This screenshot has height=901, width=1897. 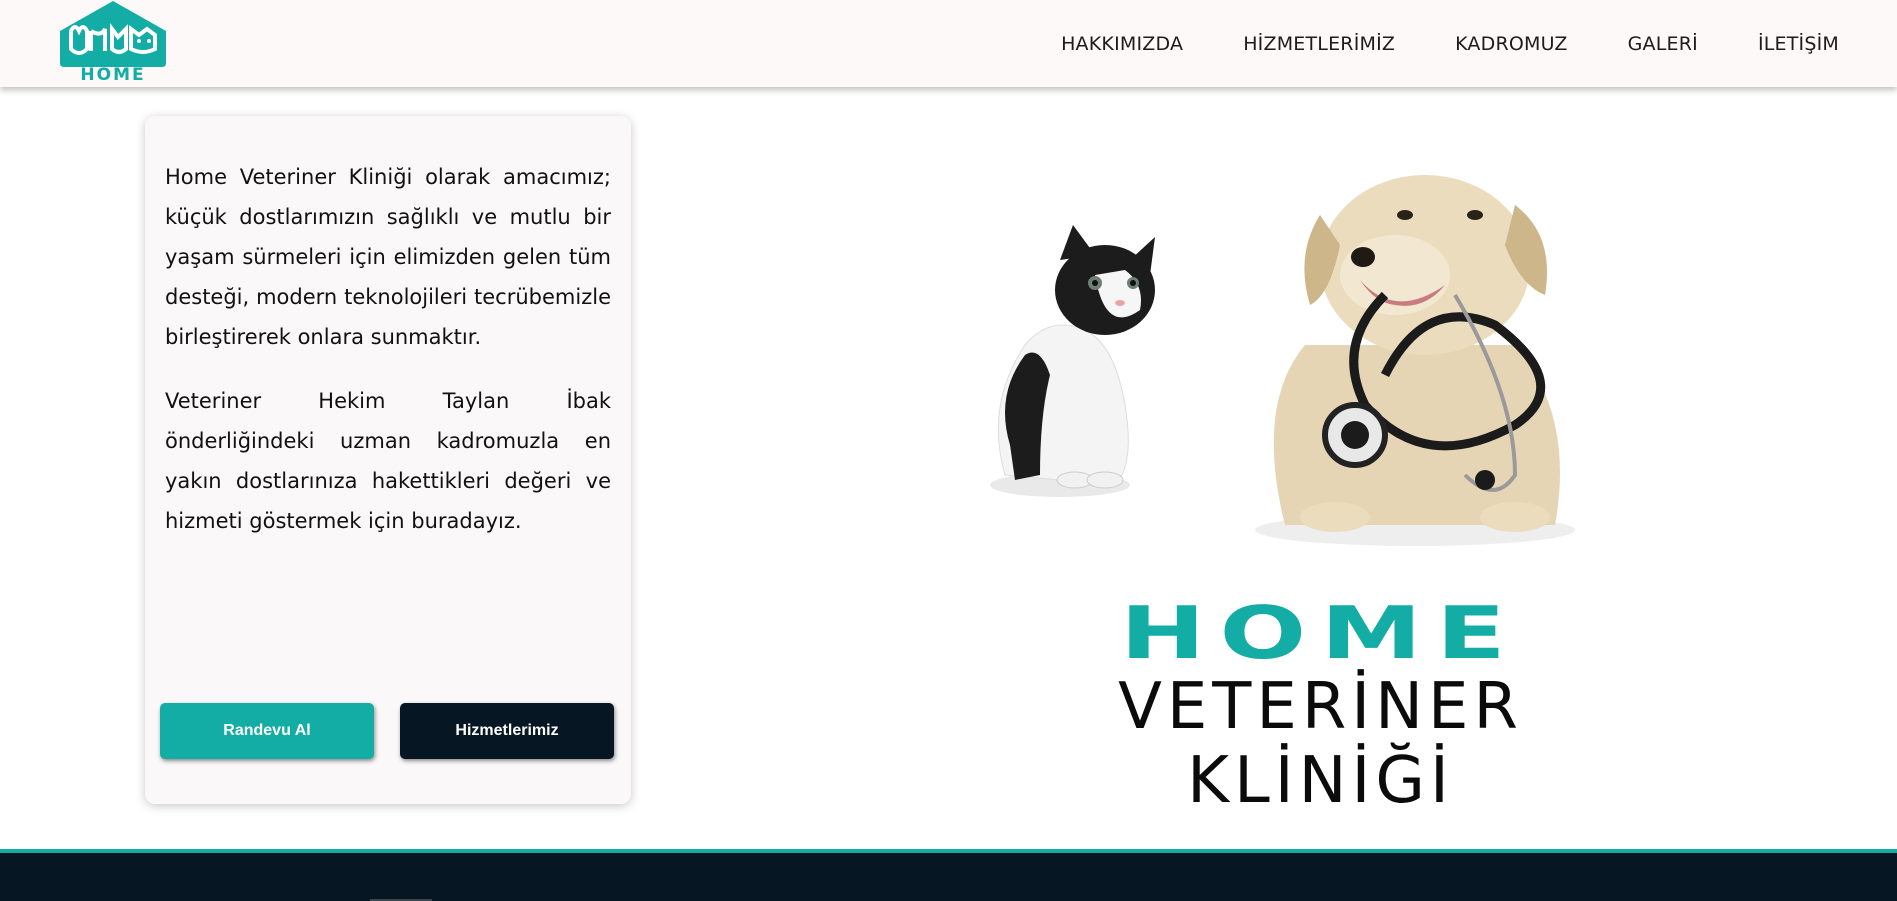 I want to click on home-logo: HOME, so click(x=113, y=43).